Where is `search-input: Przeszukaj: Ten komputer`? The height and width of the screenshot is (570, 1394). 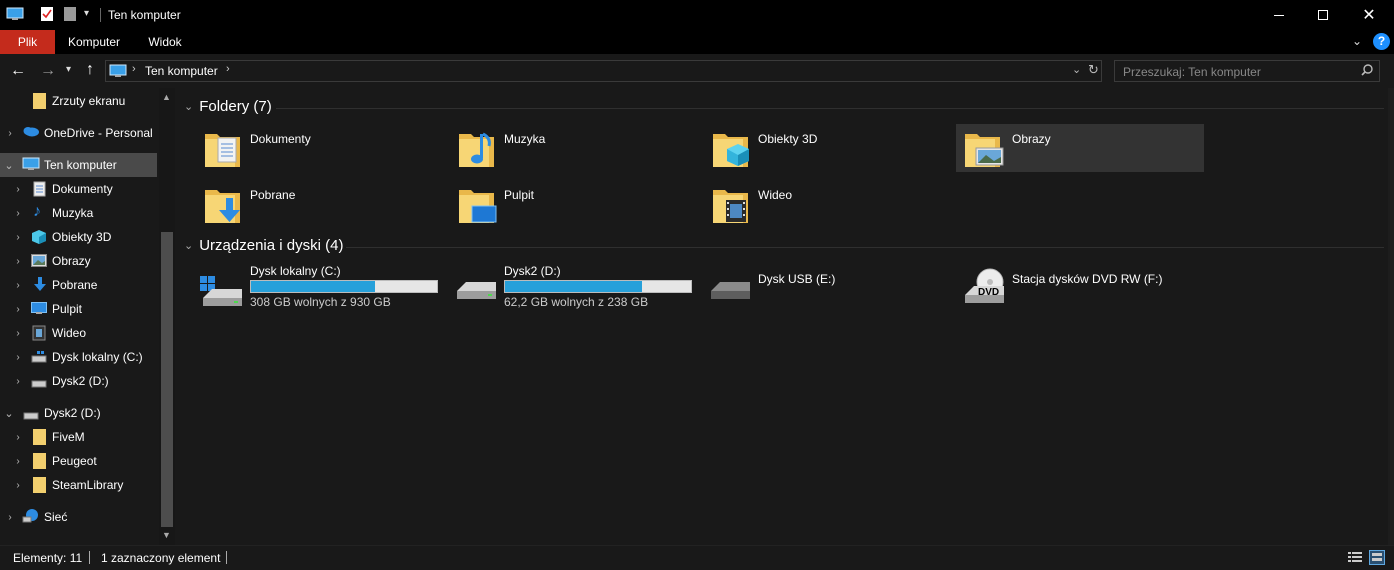 search-input: Przeszukaj: Ten komputer is located at coordinates (1192, 72).